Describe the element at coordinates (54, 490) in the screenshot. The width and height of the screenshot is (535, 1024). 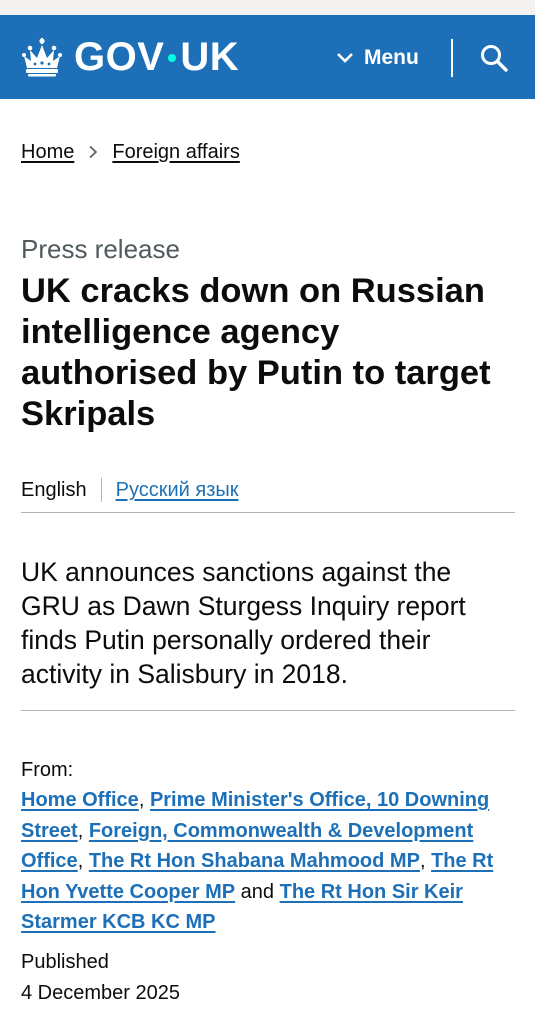
I see `current-language: English` at that location.